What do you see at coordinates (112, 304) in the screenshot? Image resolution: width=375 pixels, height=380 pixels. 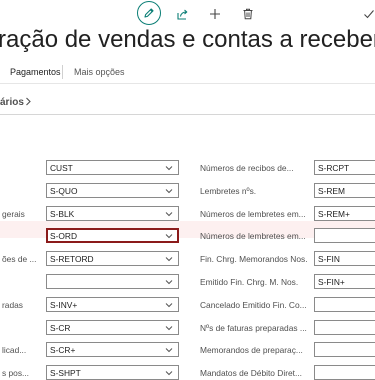 I see `left-field-input: S-INV+` at bounding box center [112, 304].